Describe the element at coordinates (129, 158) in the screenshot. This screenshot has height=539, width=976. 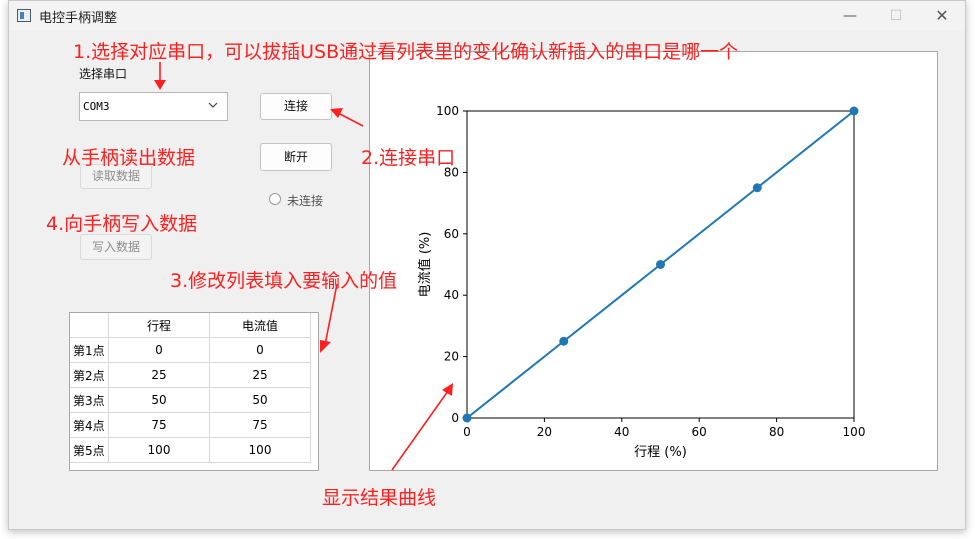
I see `annotation-read: 从手柄读出数据` at that location.